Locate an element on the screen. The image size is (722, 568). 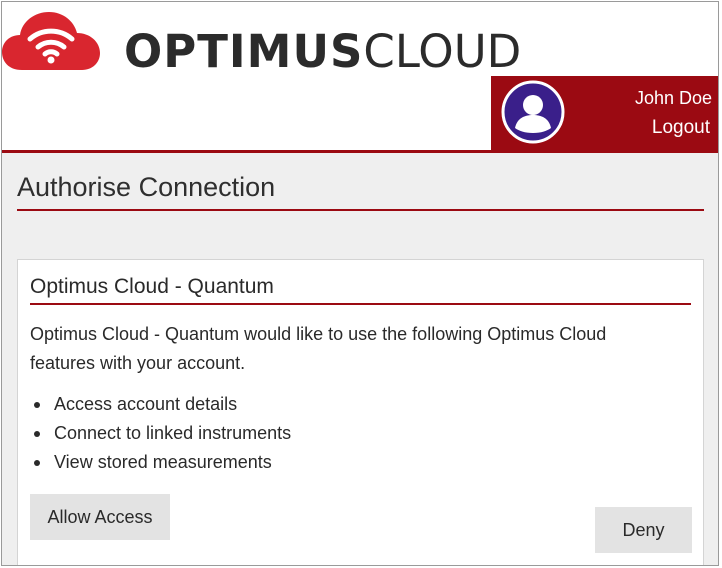
card-title: Optimus Cloud - Quantum is located at coordinates (152, 286).